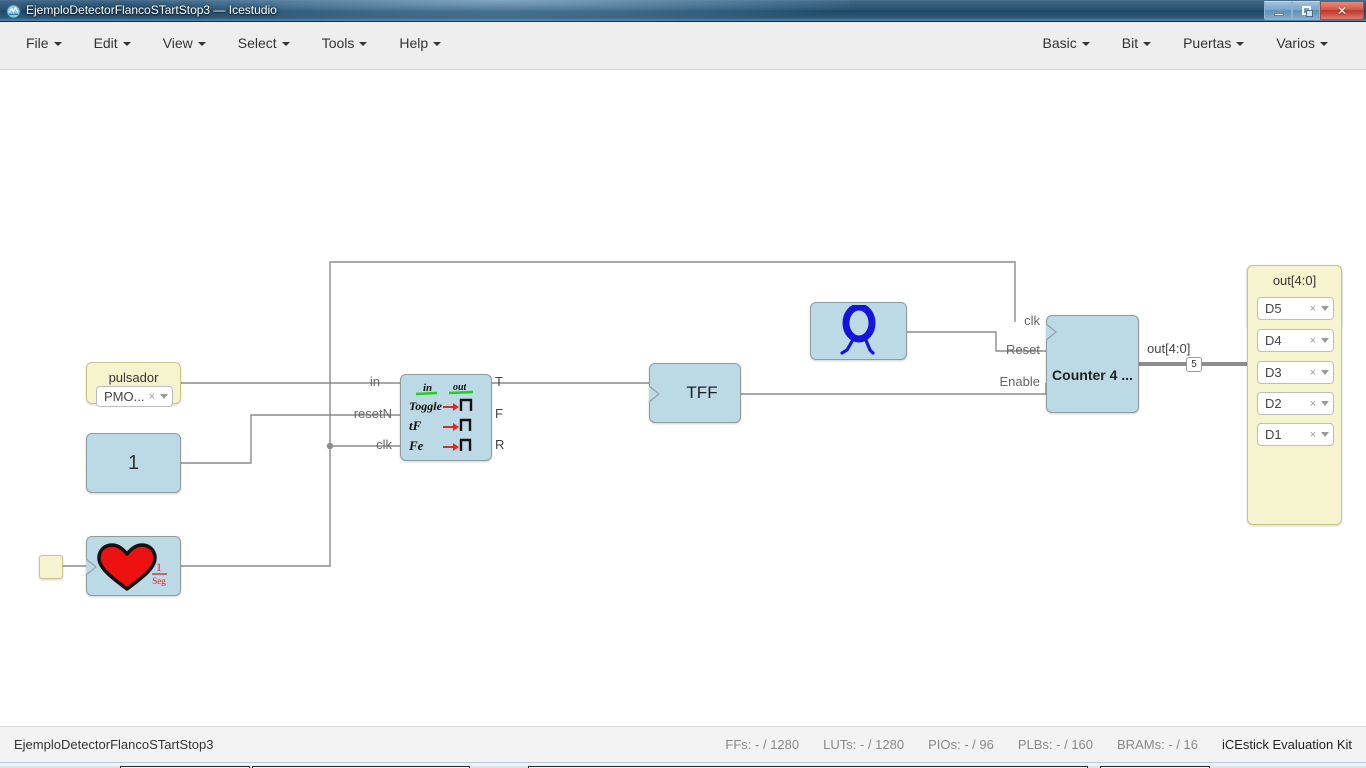 The width and height of the screenshot is (1366, 768). I want to click on wire-junction-dot, so click(330, 446).